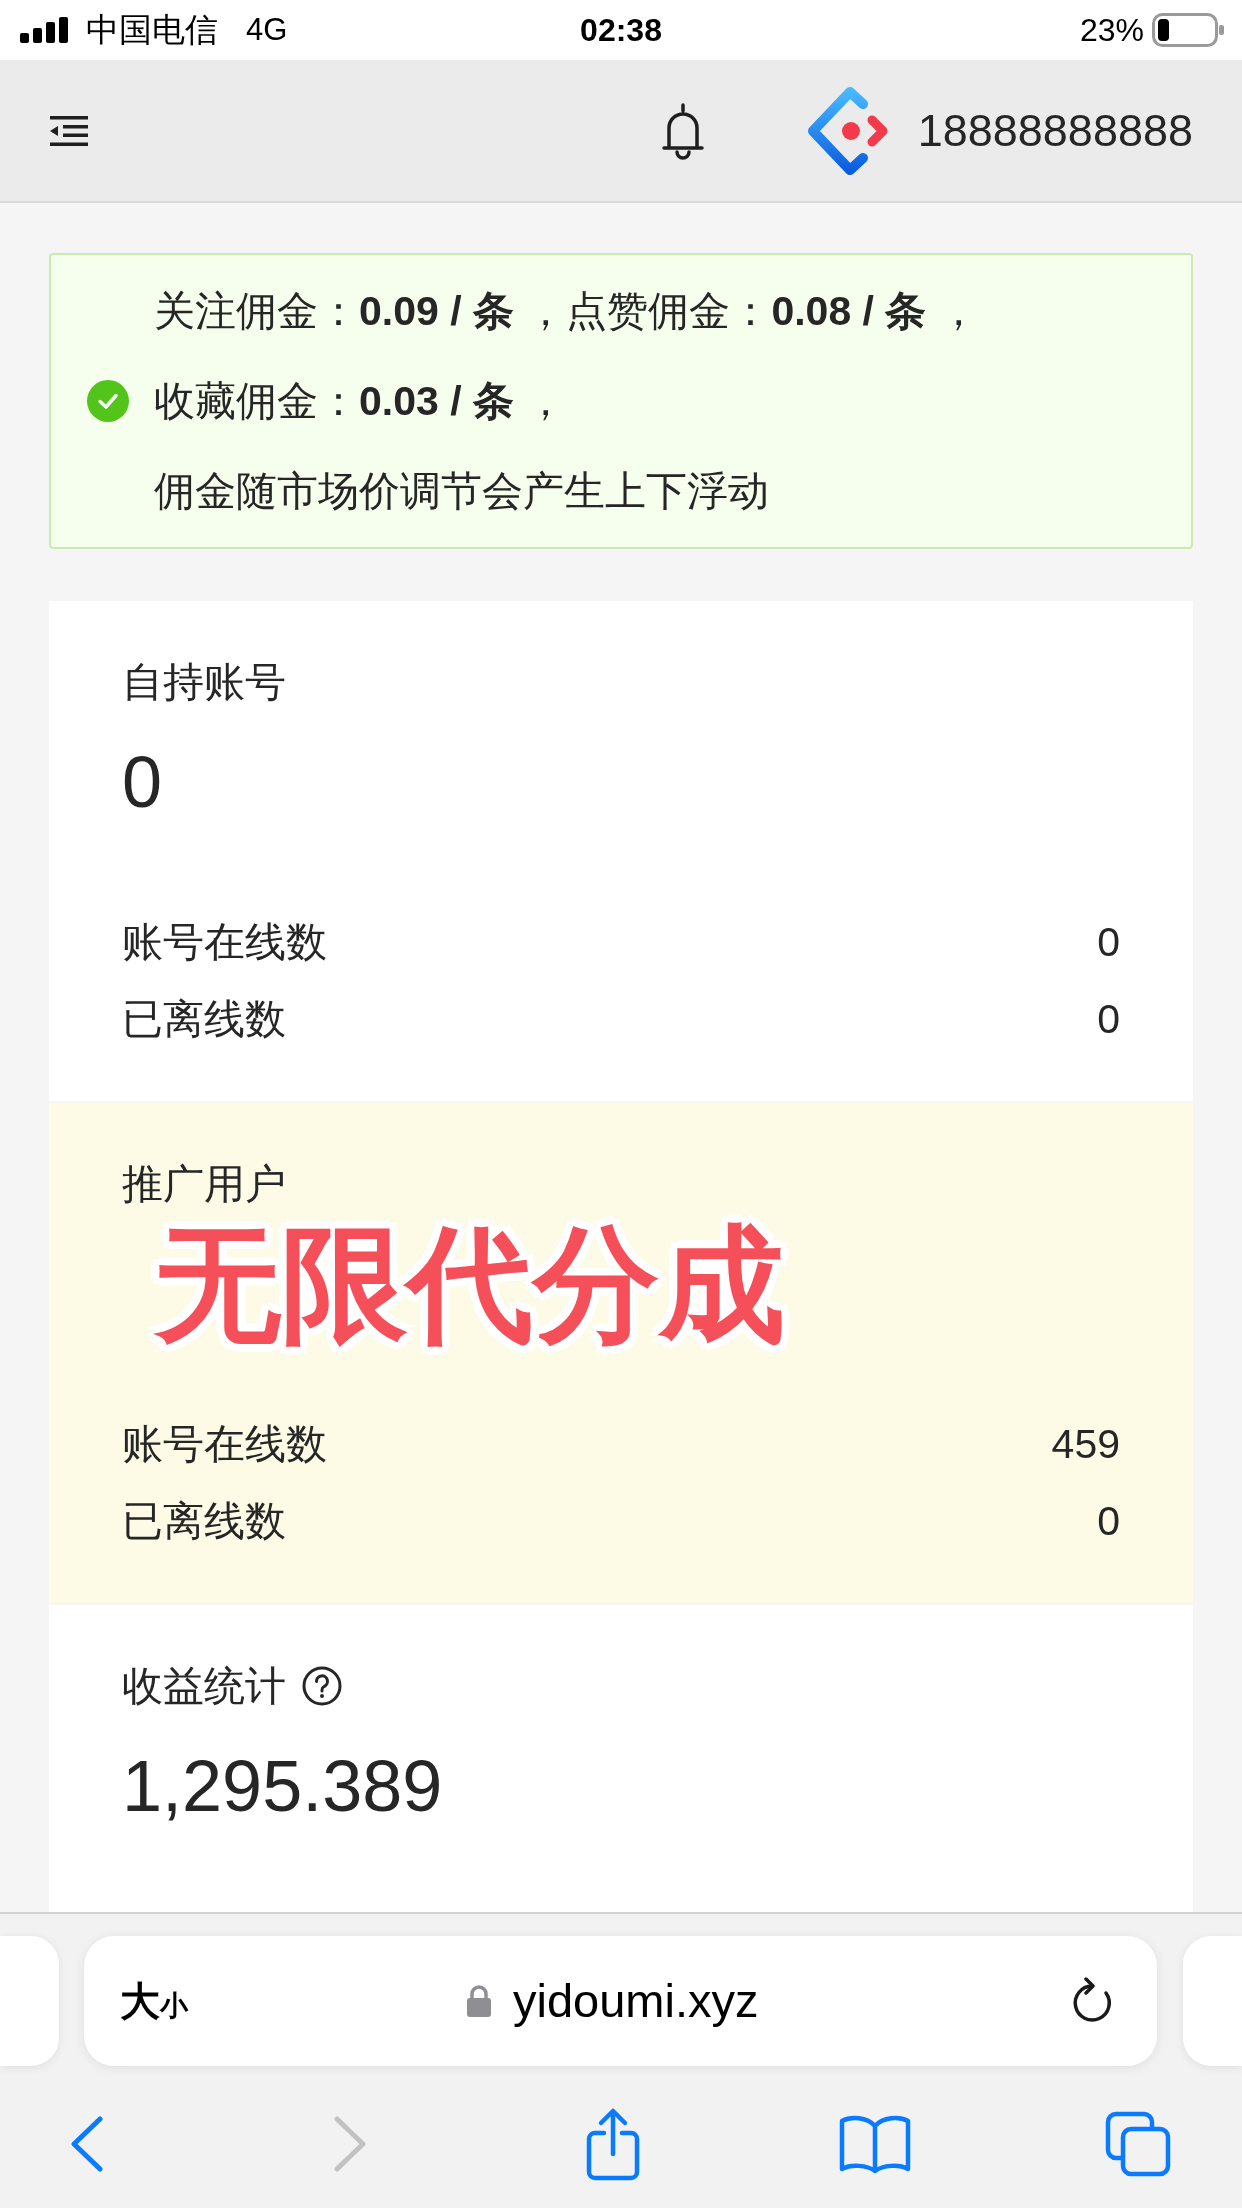 Image resolution: width=1242 pixels, height=2208 pixels. I want to click on card-title: 自持账号, so click(204, 682).